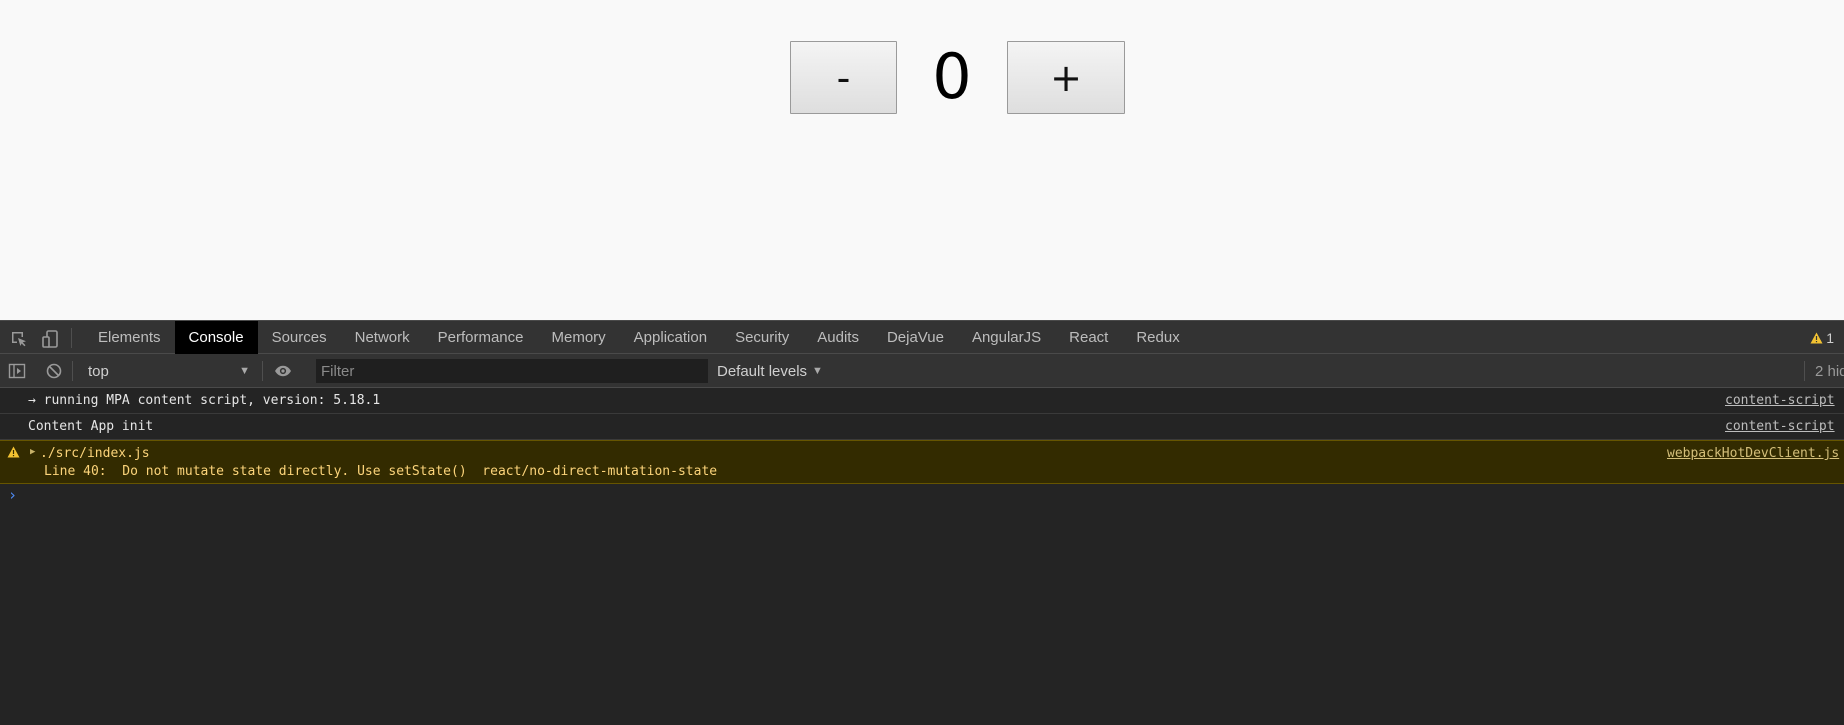  Describe the element at coordinates (1006, 337) in the screenshot. I see `tab-angularjs: AngularJS` at that location.